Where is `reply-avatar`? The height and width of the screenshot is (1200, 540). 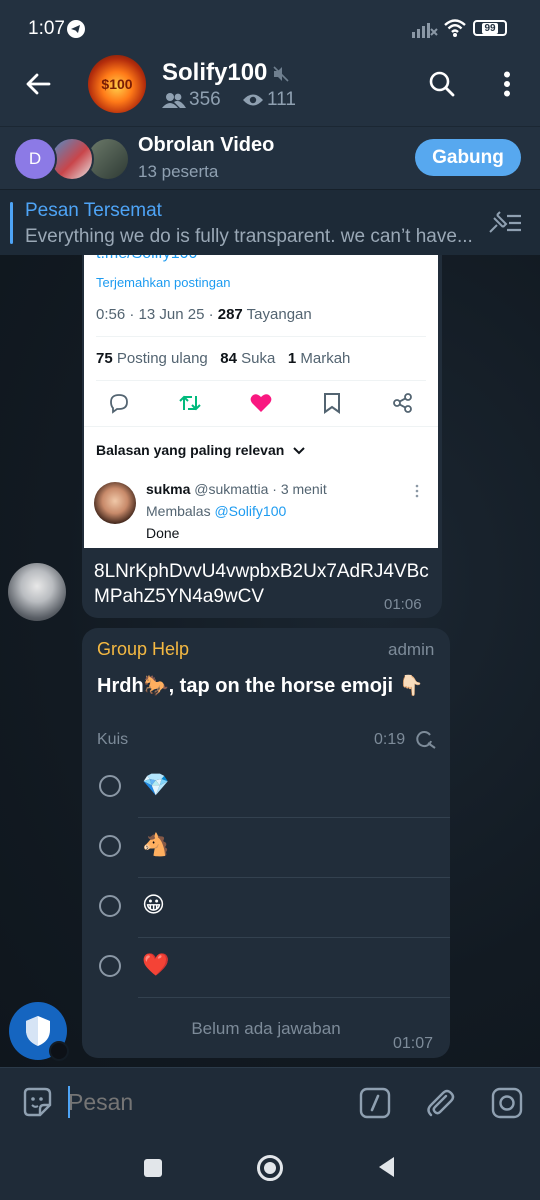 reply-avatar is located at coordinates (115, 503).